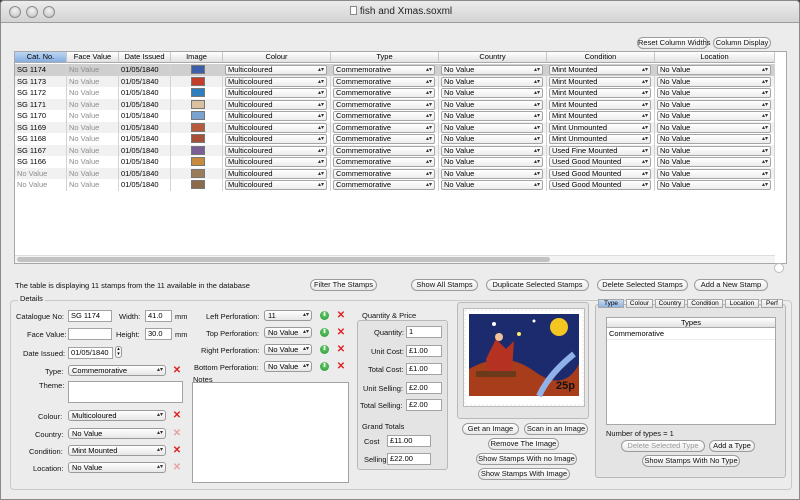 The image size is (800, 500). Describe the element at coordinates (523, 444) in the screenshot. I see `remove-image-button: Remove The Image` at that location.